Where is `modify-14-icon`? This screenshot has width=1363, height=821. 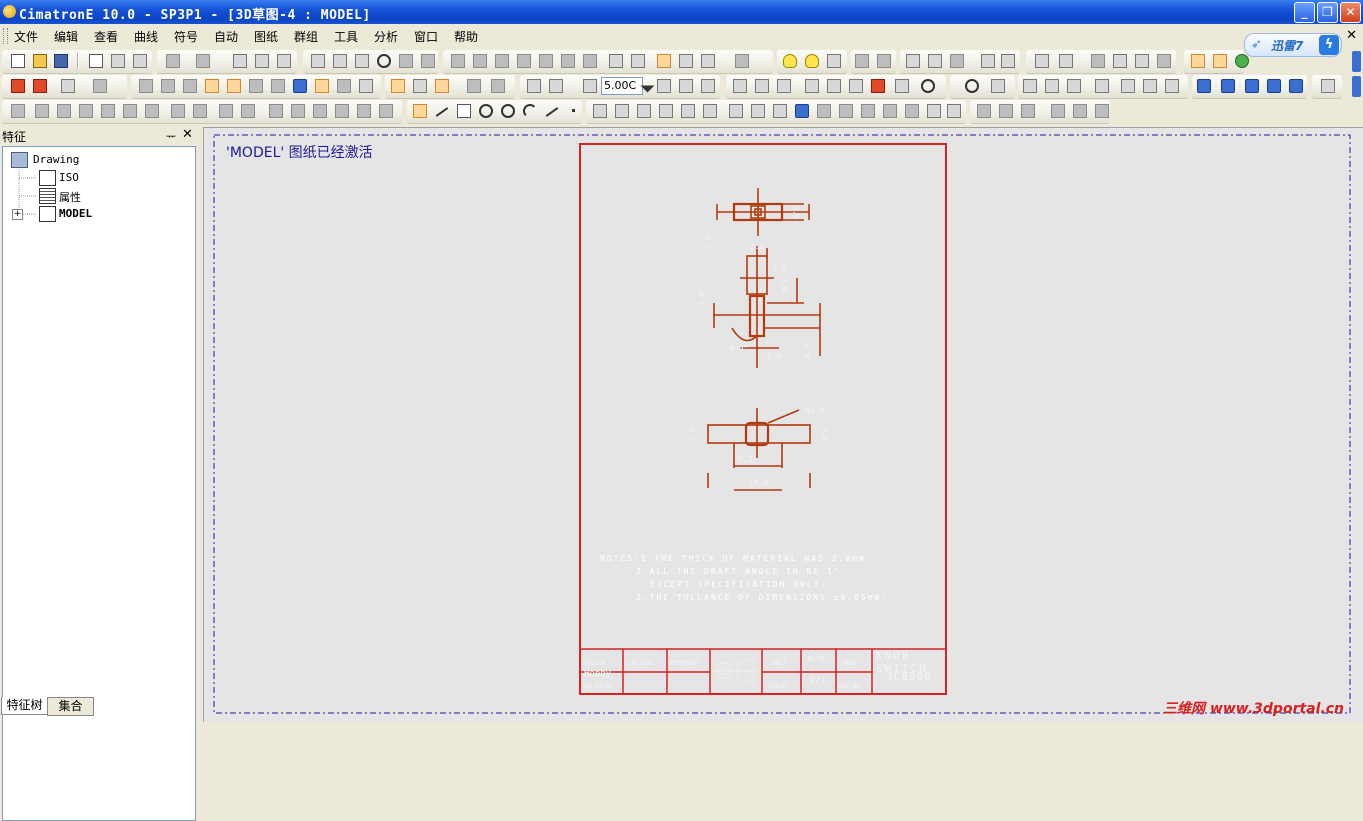
modify-14-icon is located at coordinates (890, 111).